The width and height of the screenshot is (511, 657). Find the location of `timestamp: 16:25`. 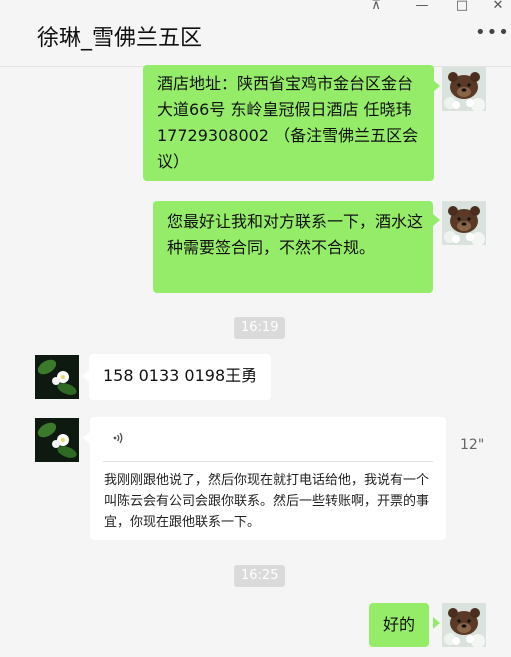

timestamp: 16:25 is located at coordinates (260, 576).